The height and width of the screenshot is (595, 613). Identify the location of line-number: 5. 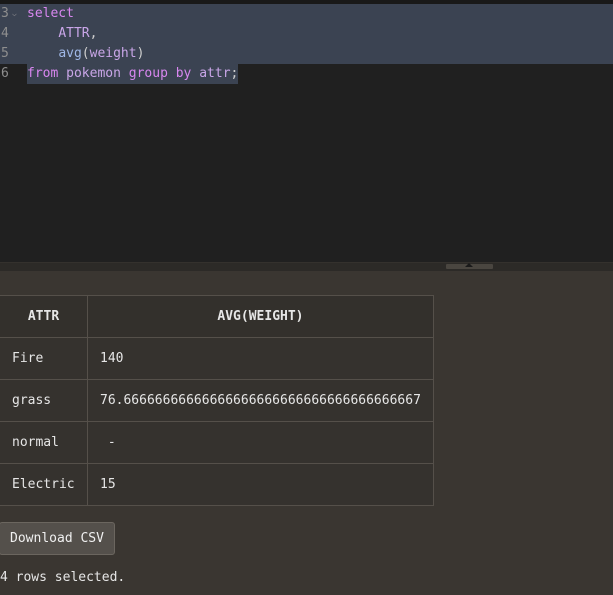
(5, 53).